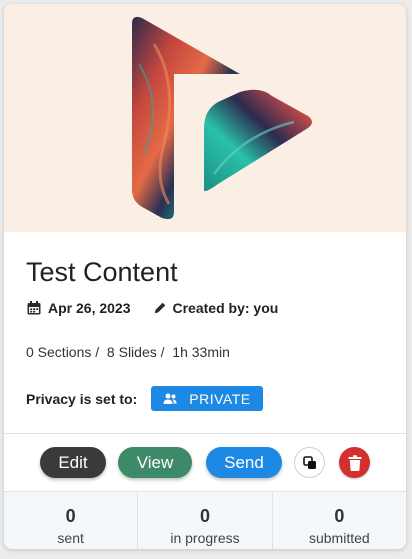  I want to click on content-stats: 0 Sections / 8 Slides / 1h 33min, so click(128, 352).